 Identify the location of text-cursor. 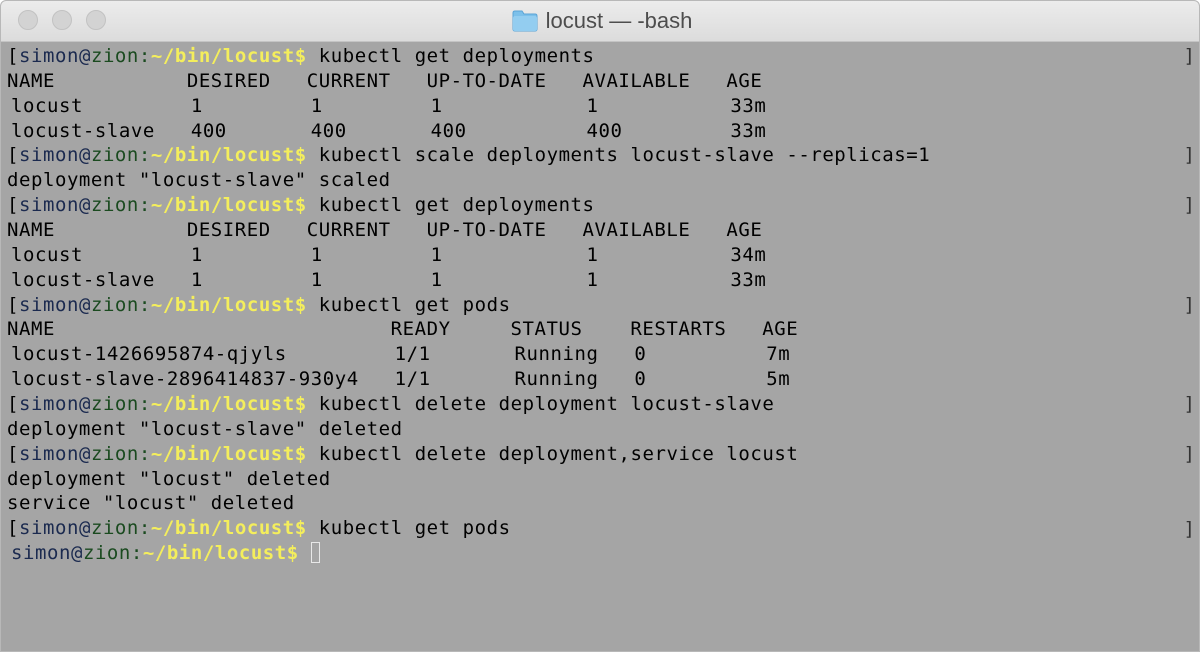
(315, 553).